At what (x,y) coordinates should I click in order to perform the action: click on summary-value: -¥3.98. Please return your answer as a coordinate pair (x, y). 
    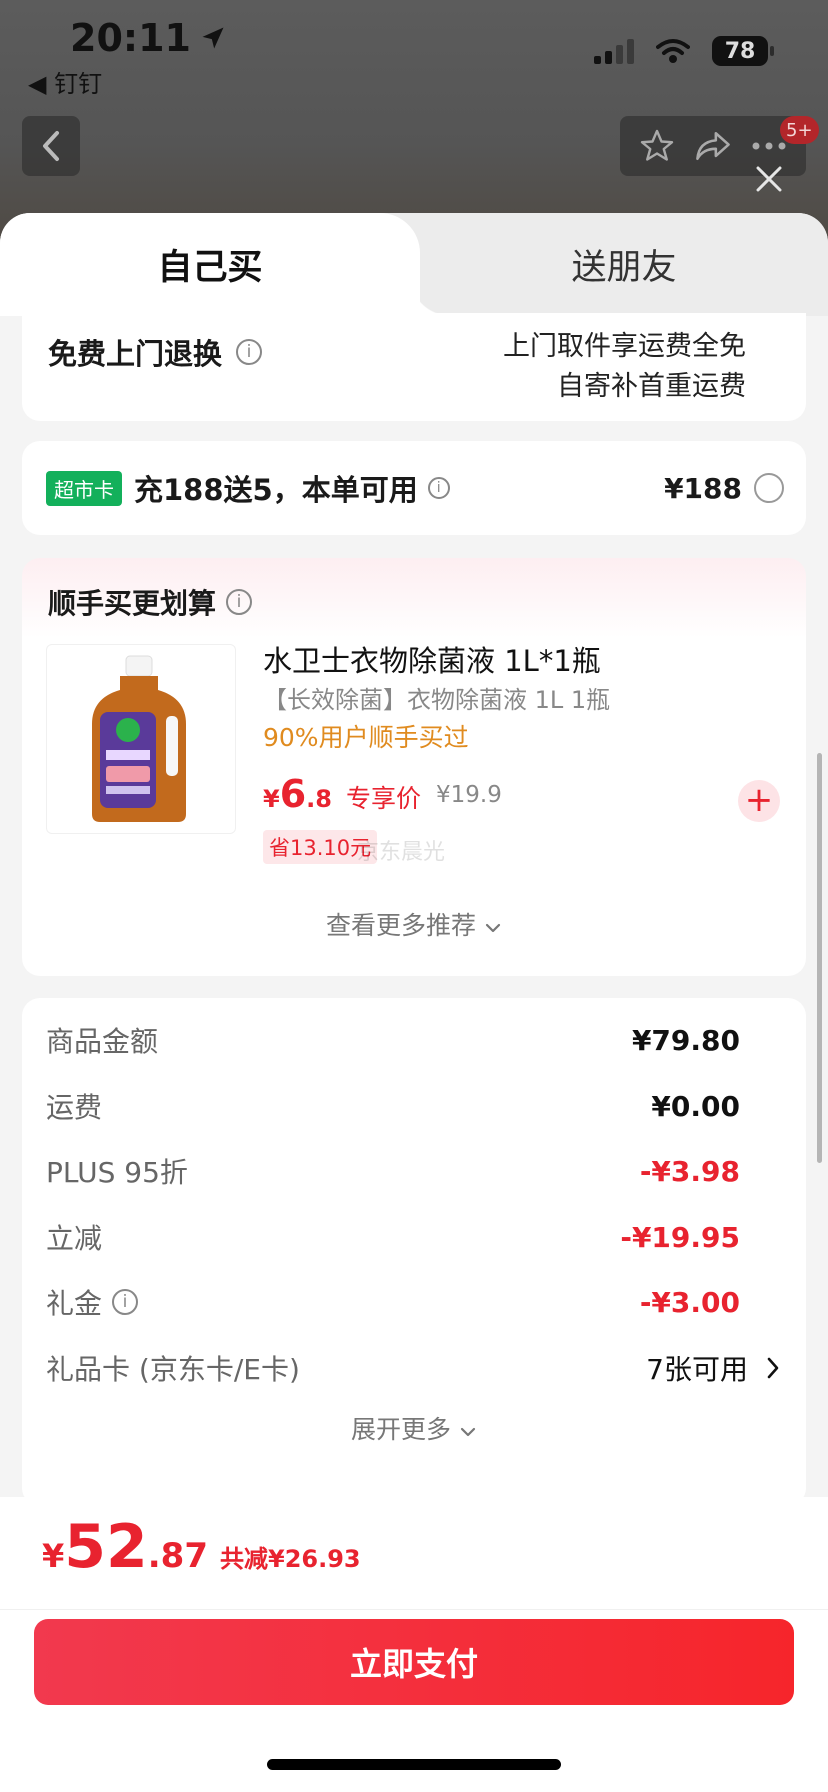
    Looking at the image, I should click on (689, 1171).